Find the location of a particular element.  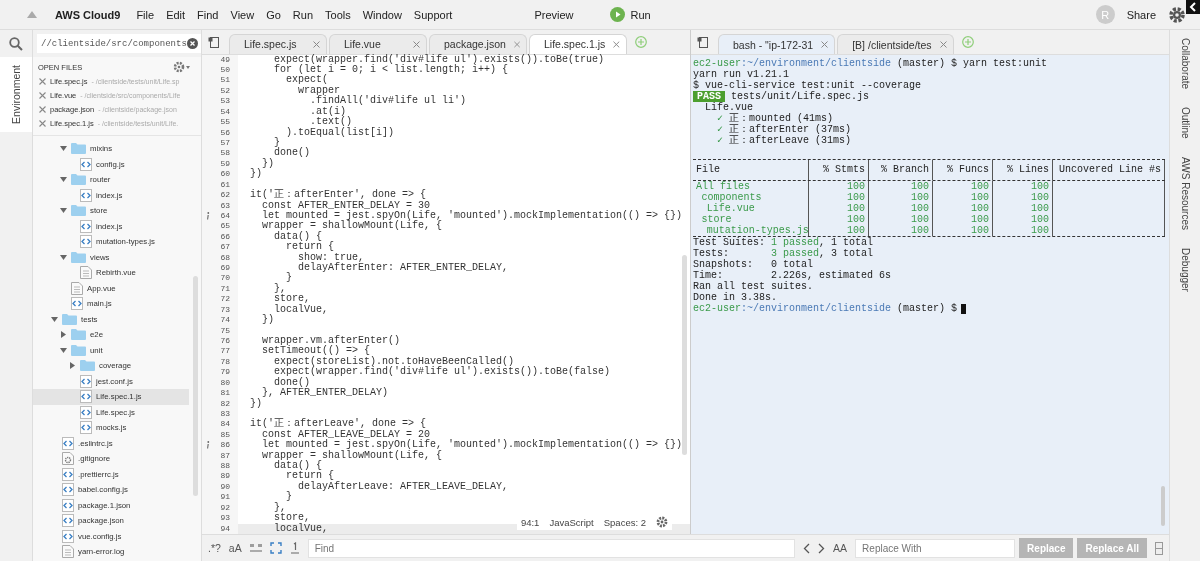

preview-menu: Preview is located at coordinates (554, 14).